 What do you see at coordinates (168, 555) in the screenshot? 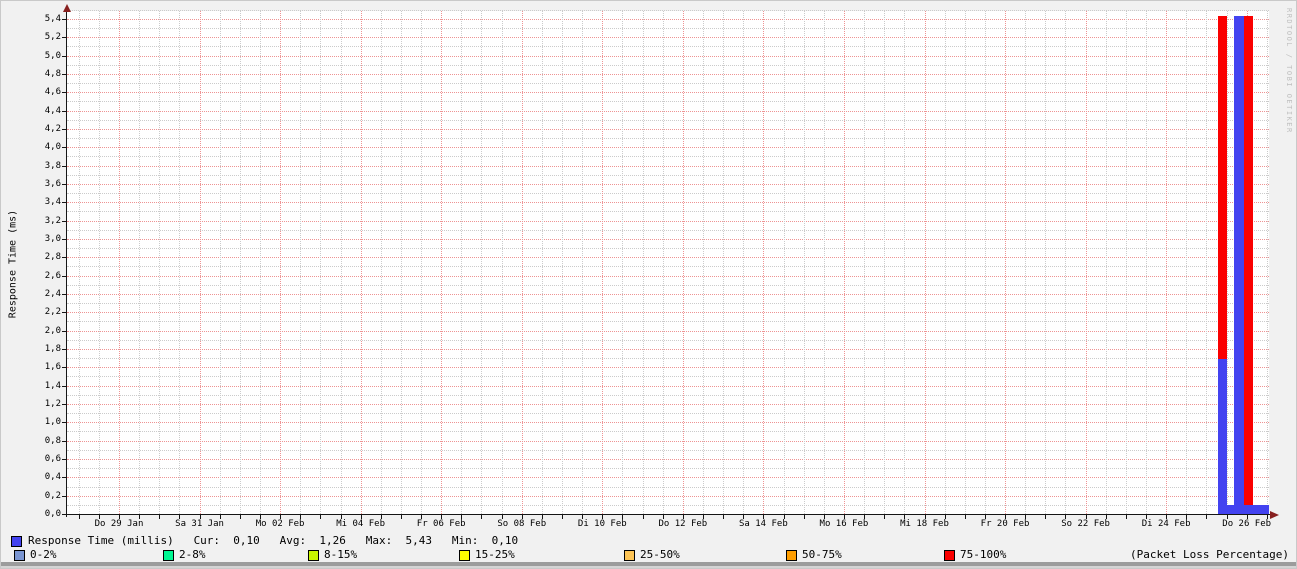
I see `loss-swatch-2-8%` at bounding box center [168, 555].